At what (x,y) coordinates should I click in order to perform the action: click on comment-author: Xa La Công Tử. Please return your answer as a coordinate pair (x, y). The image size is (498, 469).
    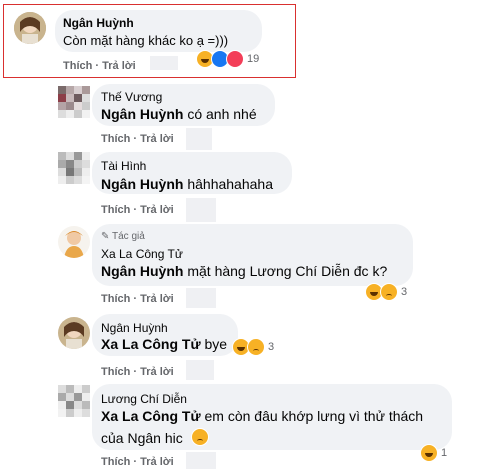
    Looking at the image, I should click on (142, 254).